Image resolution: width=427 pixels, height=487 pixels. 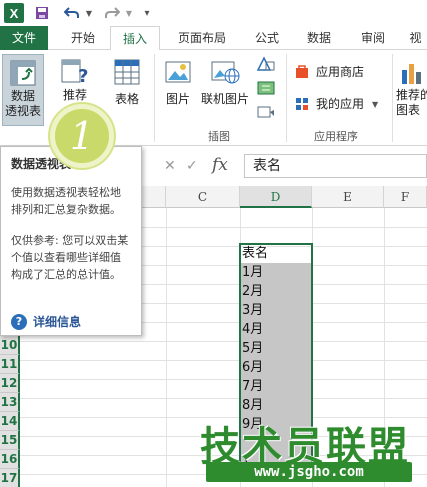 What do you see at coordinates (171, 166) in the screenshot?
I see `cancel-icon: ✕` at bounding box center [171, 166].